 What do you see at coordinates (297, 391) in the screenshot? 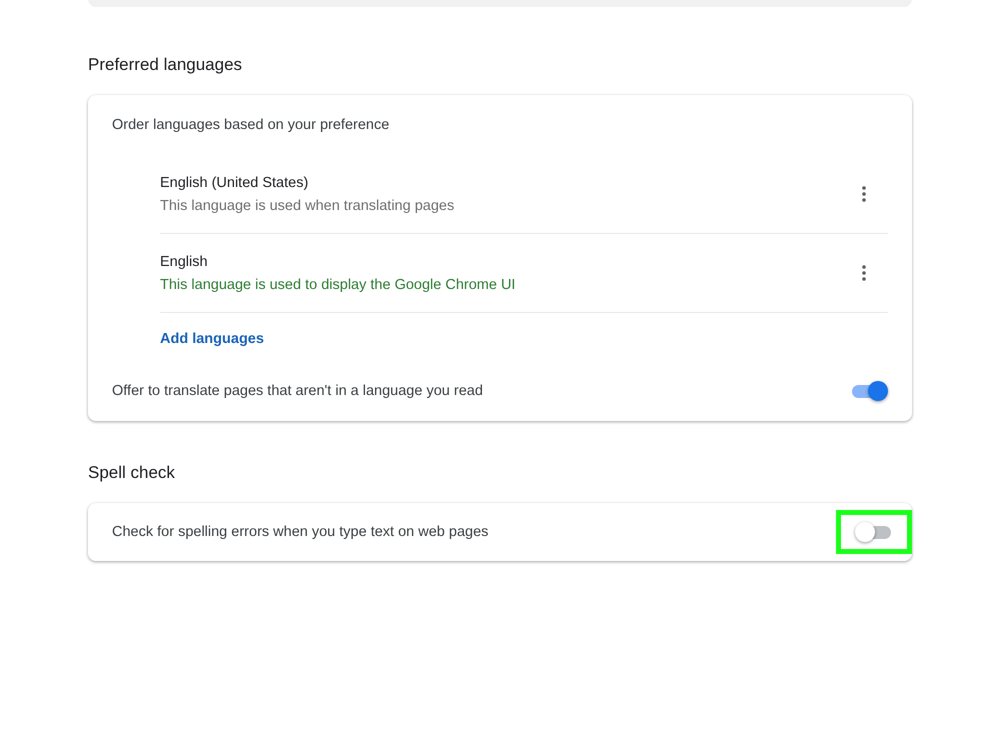
I see `translate-offer-label: Offer to translate pages that aren't in a language you read` at bounding box center [297, 391].